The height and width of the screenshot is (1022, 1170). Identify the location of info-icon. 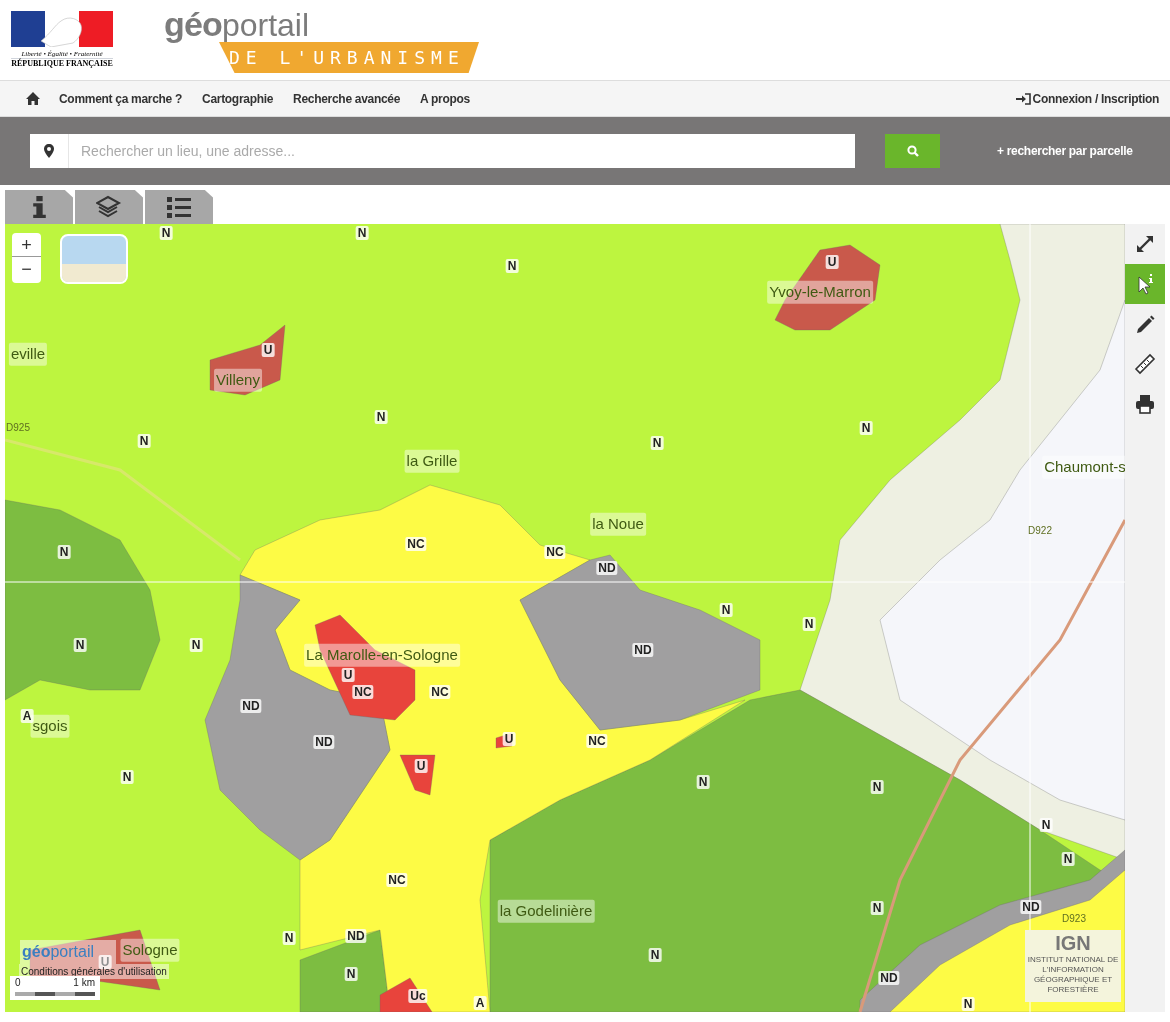
(39, 207).